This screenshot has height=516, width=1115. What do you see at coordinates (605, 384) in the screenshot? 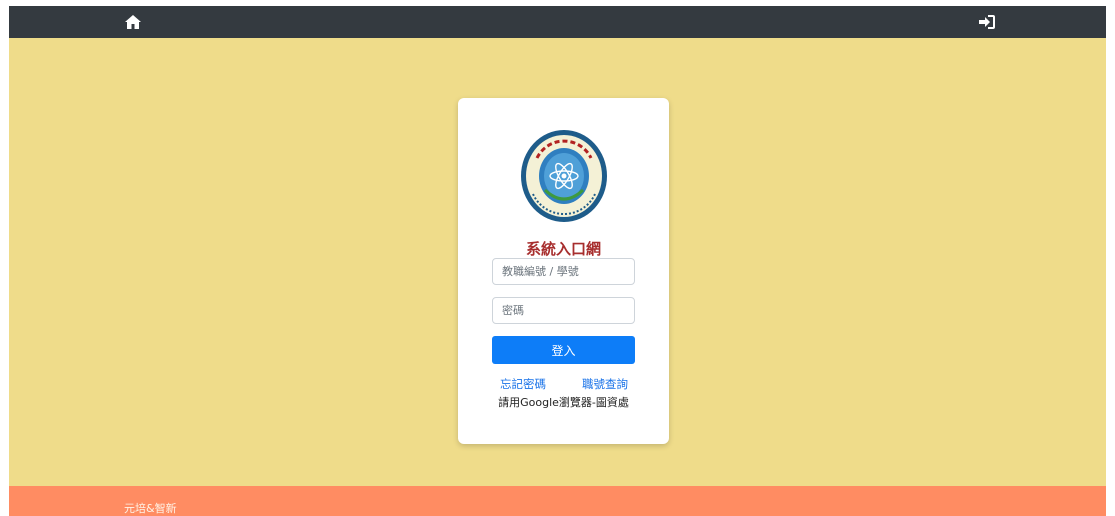
I see `id-lookup-link: 職號查詢` at bounding box center [605, 384].